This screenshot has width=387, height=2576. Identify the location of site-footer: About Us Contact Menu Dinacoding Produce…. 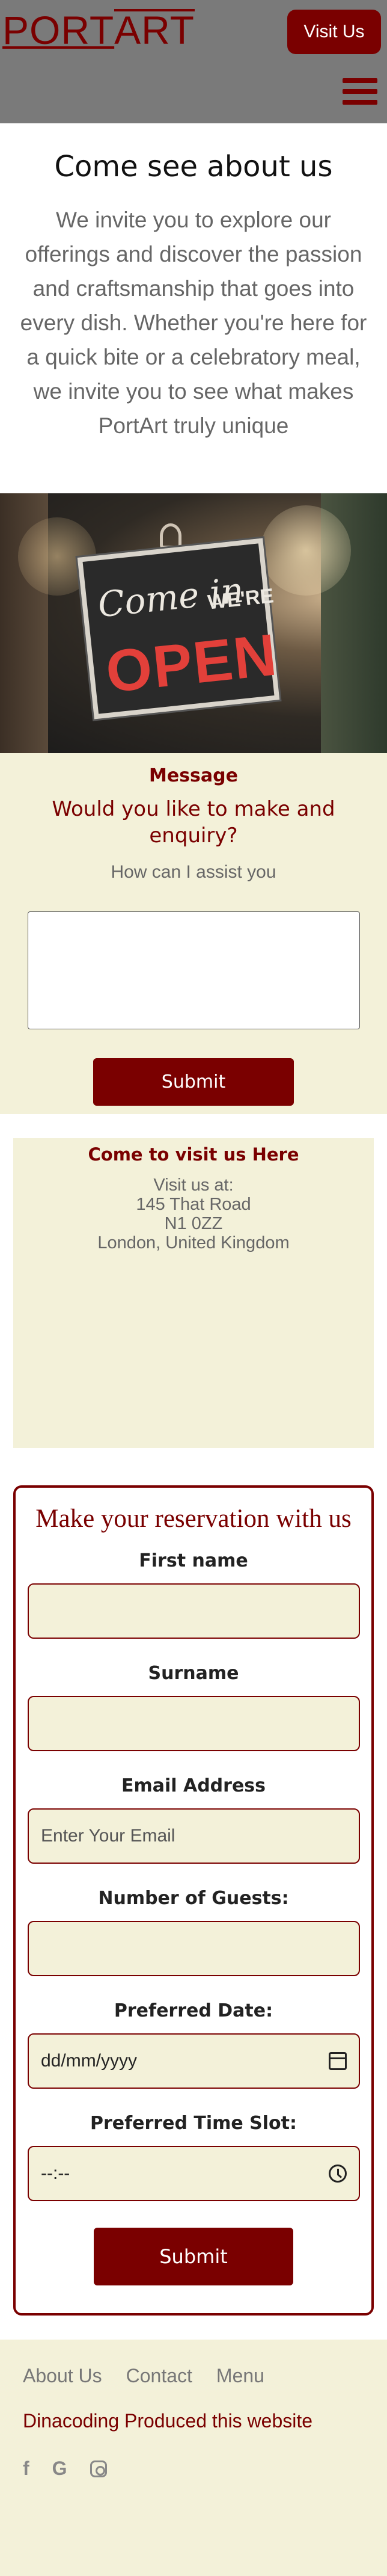
(194, 2458).